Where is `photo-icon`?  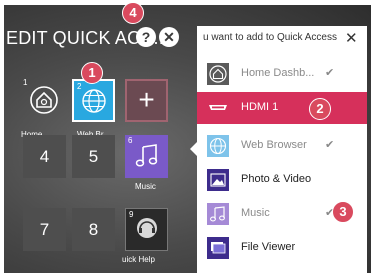 photo-icon is located at coordinates (218, 180).